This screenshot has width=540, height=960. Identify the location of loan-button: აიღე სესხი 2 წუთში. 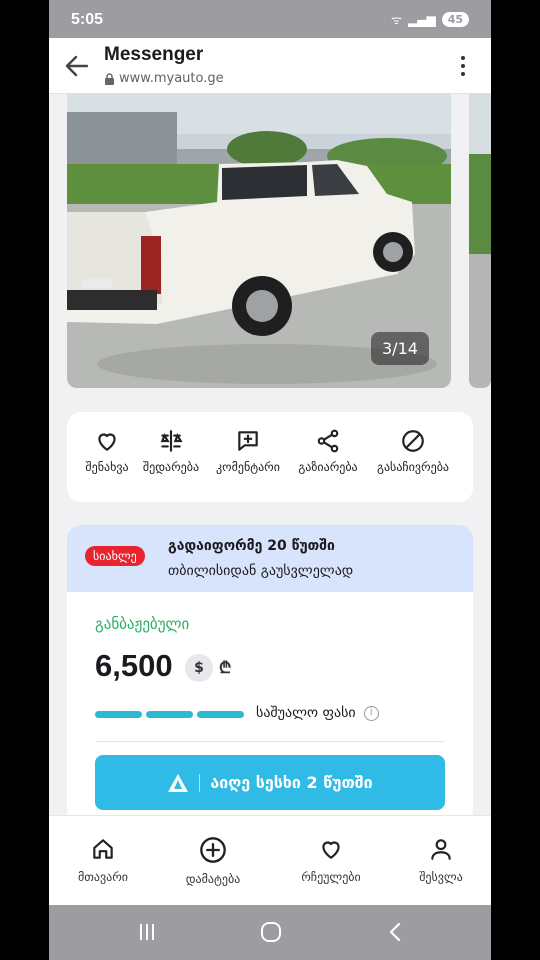
(270, 782).